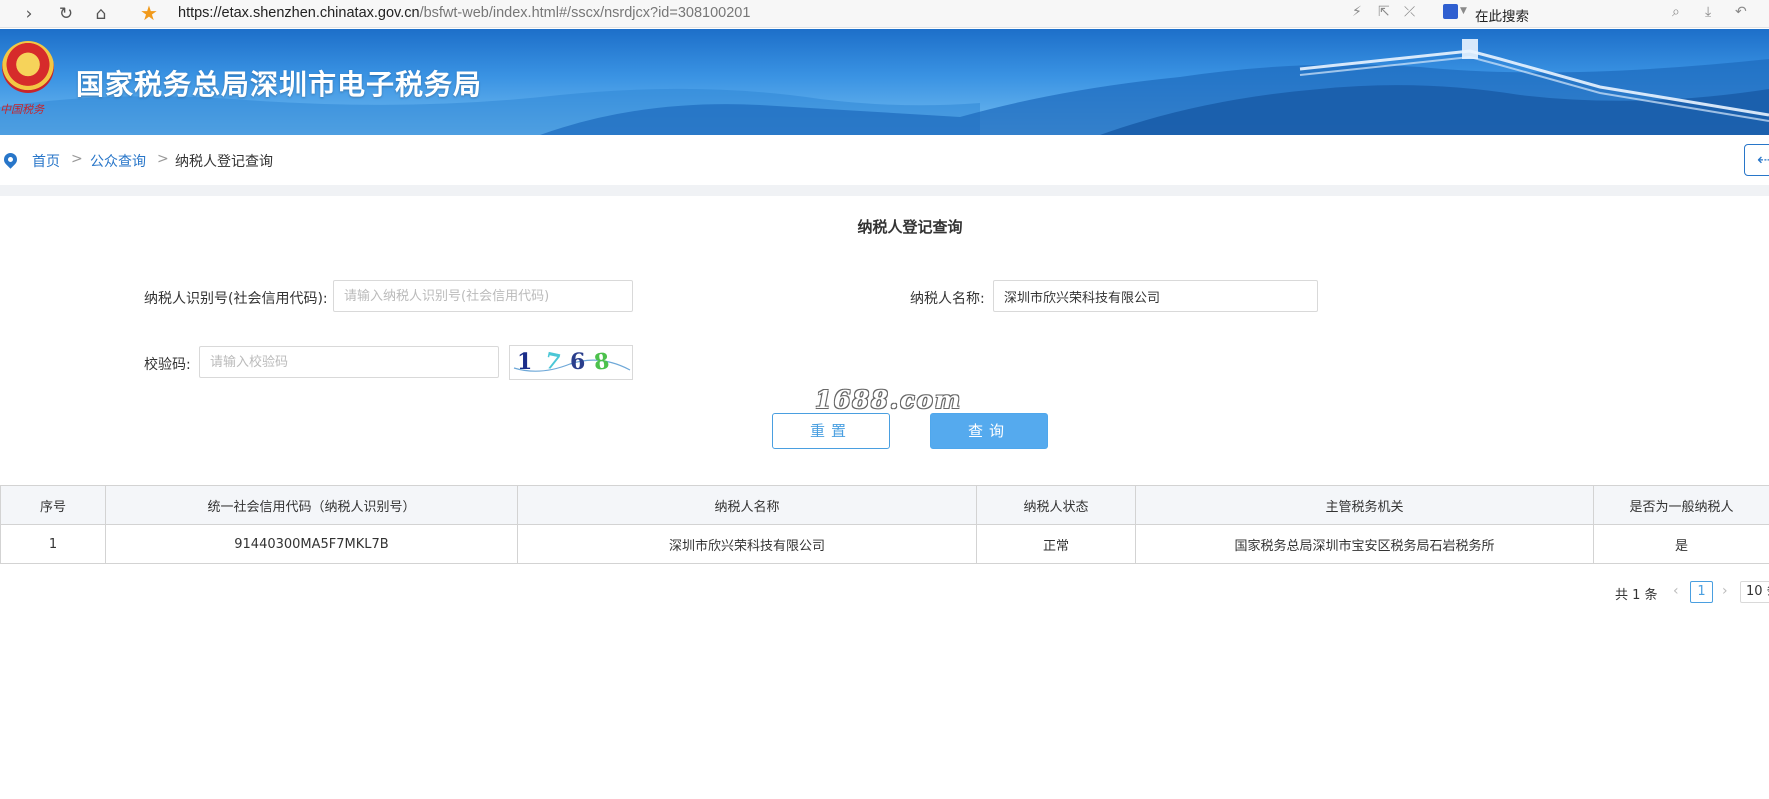 The image size is (1769, 799). What do you see at coordinates (236, 299) in the screenshot?
I see `tax-id-label: 纳税人识别号(社会信用代码):` at bounding box center [236, 299].